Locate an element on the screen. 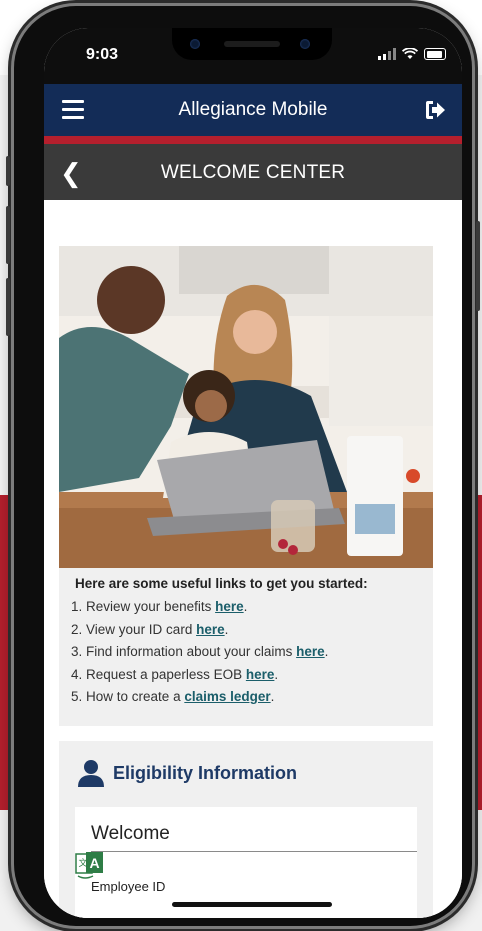 This screenshot has width=482, height=931. app-bar: Allegiance Mobile is located at coordinates (253, 110).